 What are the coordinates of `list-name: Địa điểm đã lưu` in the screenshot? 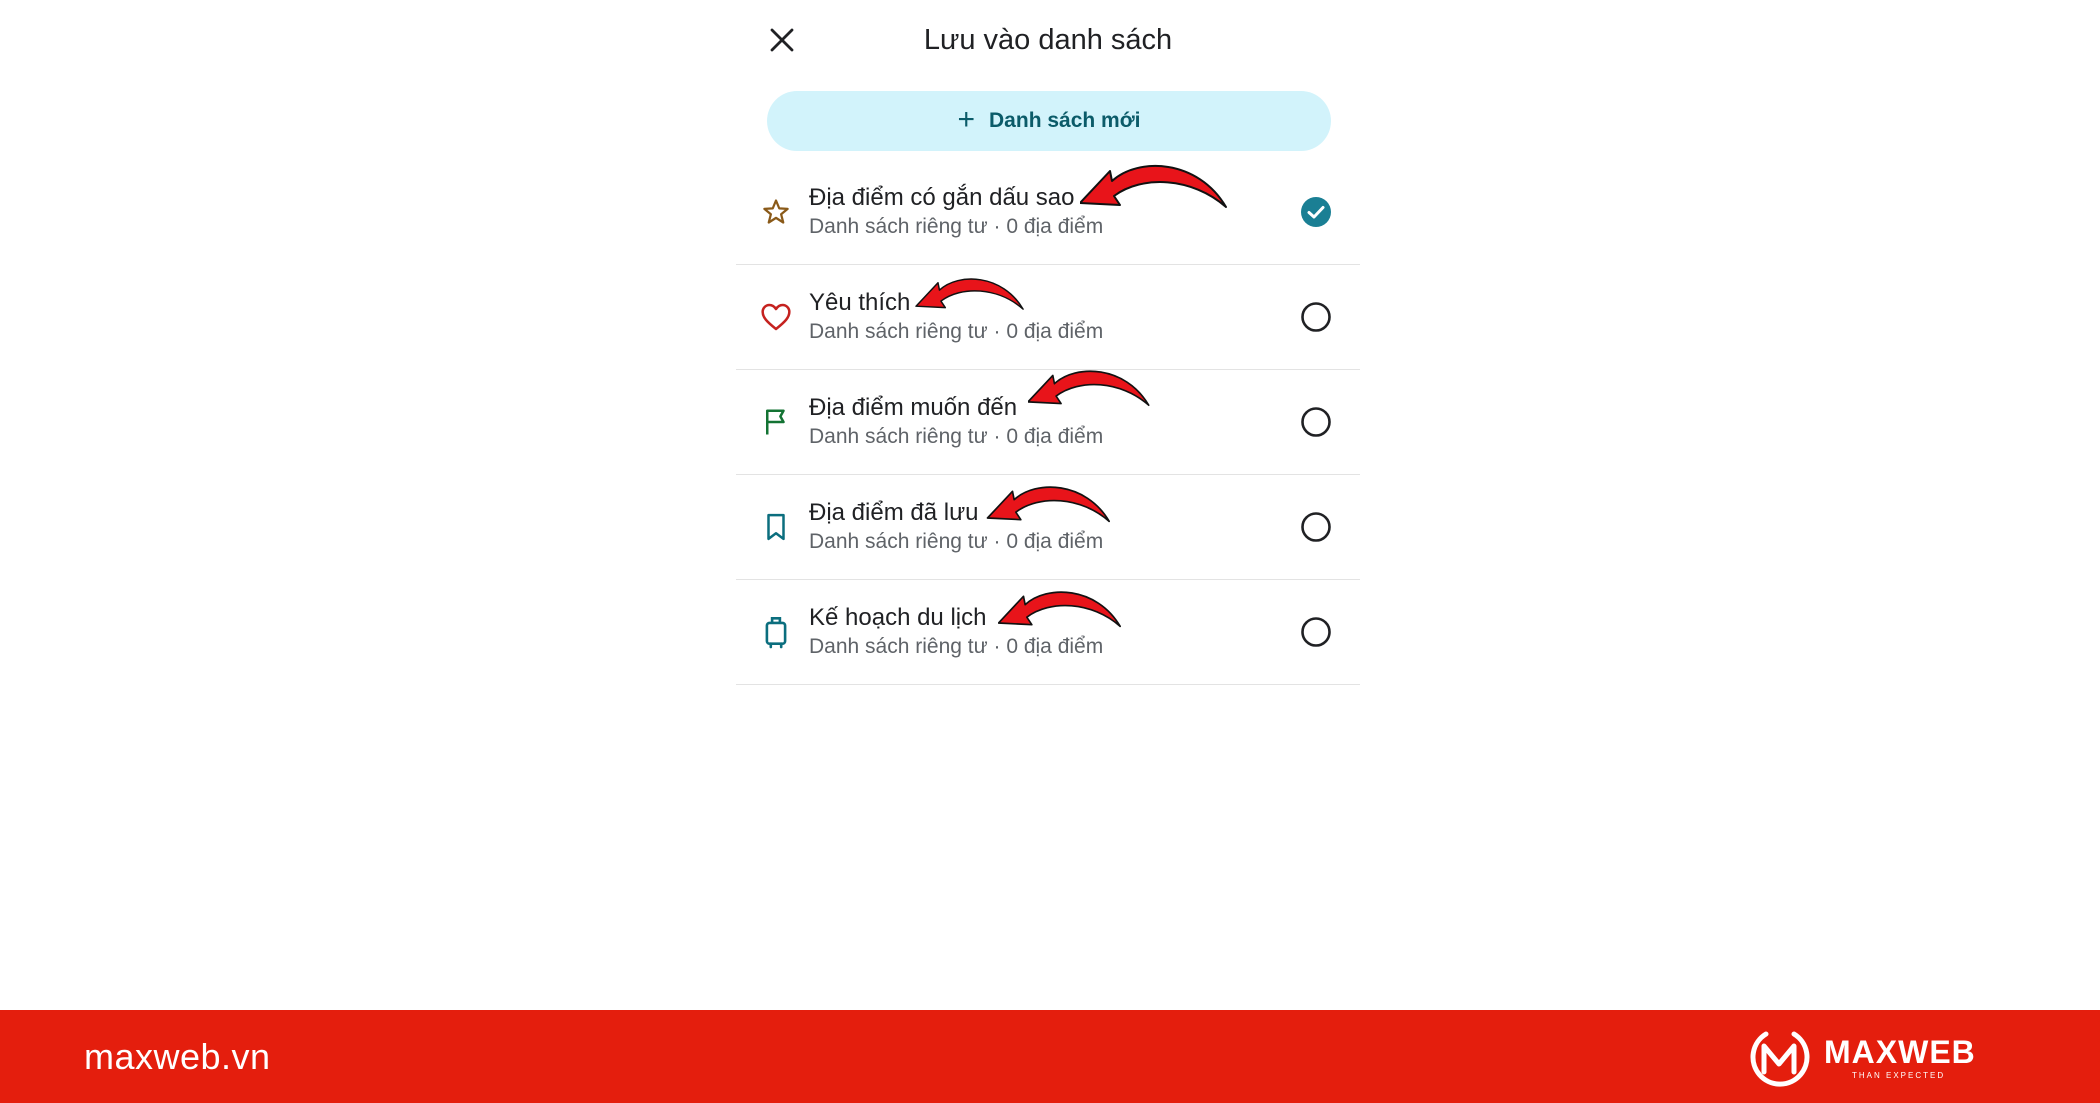 It's located at (894, 512).